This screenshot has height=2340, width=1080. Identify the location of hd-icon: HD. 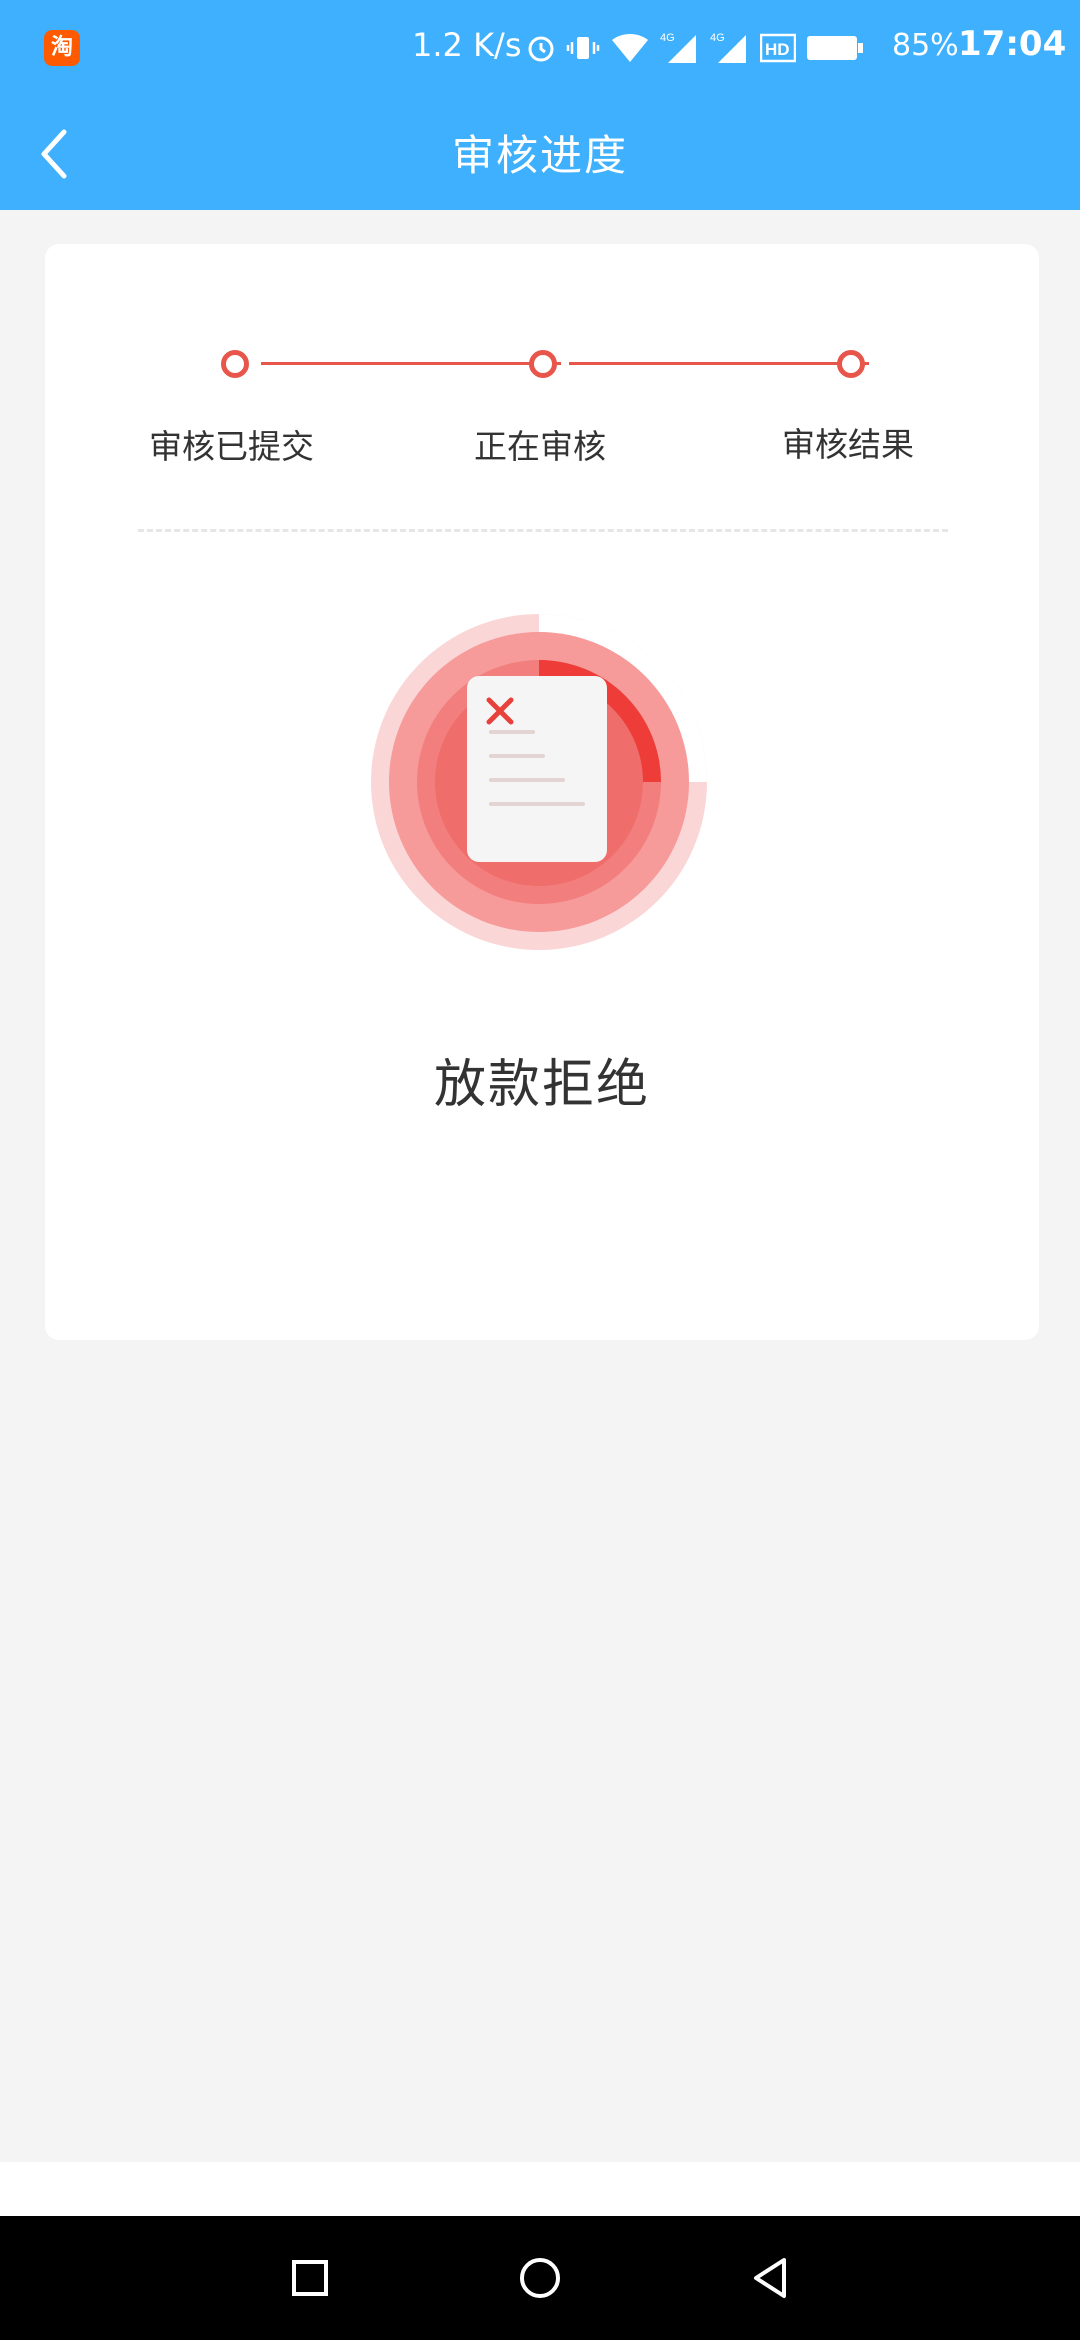
(778, 48).